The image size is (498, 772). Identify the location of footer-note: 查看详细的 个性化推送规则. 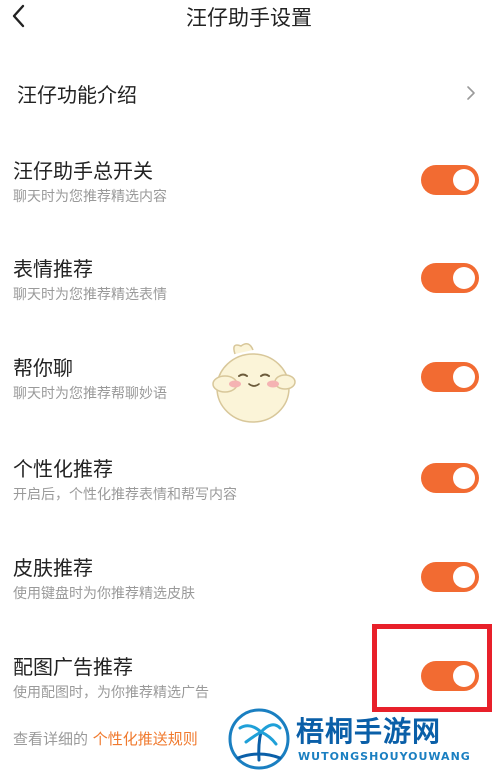
(105, 738).